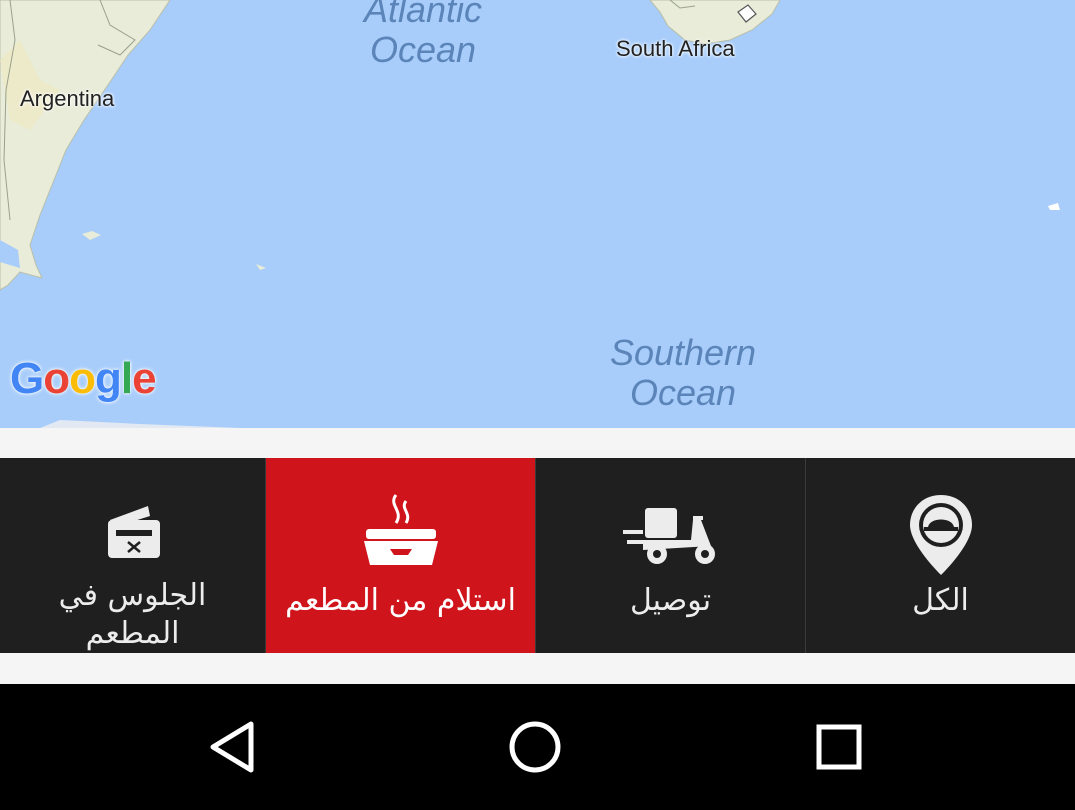 The image size is (1075, 810). I want to click on map-label-argentina: Argentina, so click(67, 98).